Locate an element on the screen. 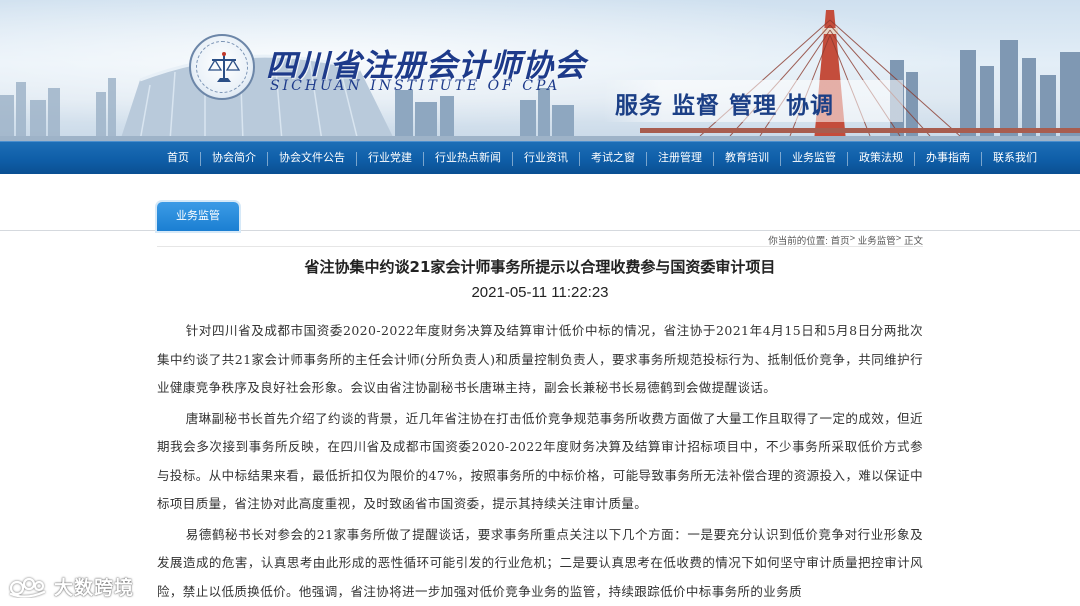 This screenshot has height=606, width=1080. nav-item-label: 协会文件公告 is located at coordinates (312, 158).